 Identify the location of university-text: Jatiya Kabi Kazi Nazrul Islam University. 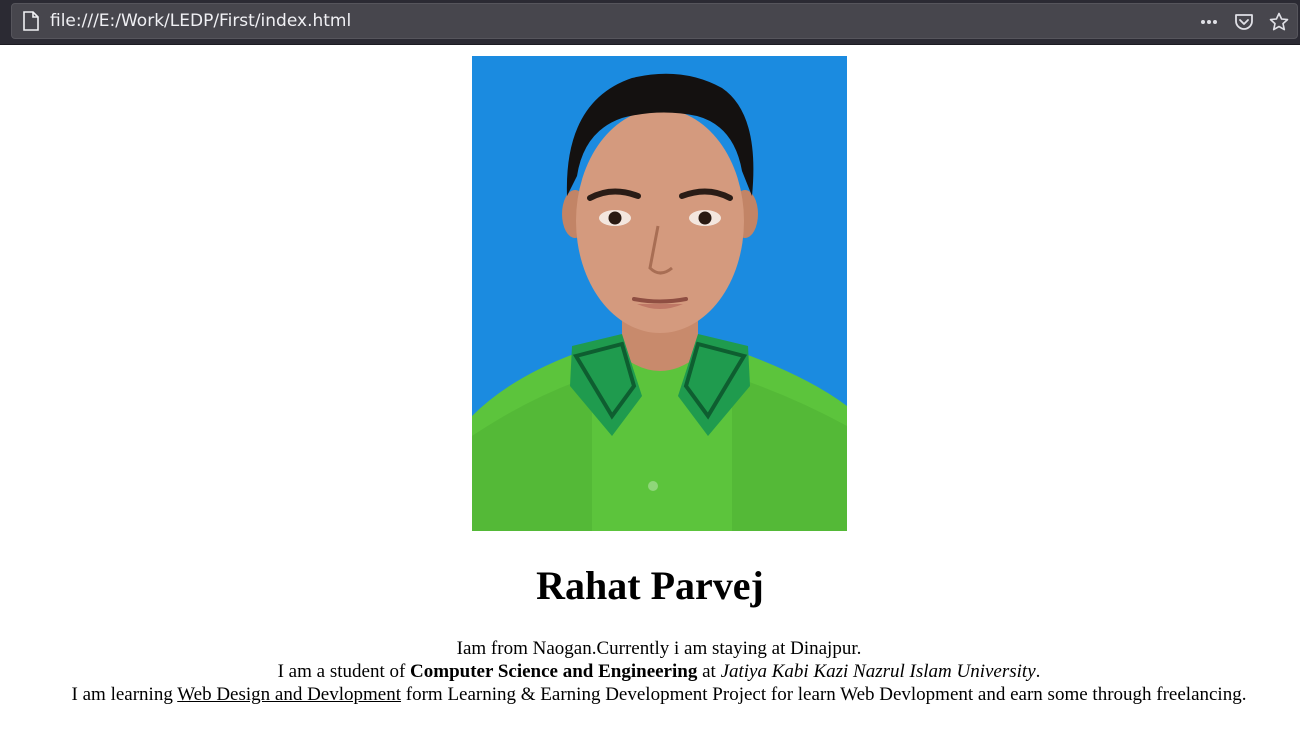
(878, 671).